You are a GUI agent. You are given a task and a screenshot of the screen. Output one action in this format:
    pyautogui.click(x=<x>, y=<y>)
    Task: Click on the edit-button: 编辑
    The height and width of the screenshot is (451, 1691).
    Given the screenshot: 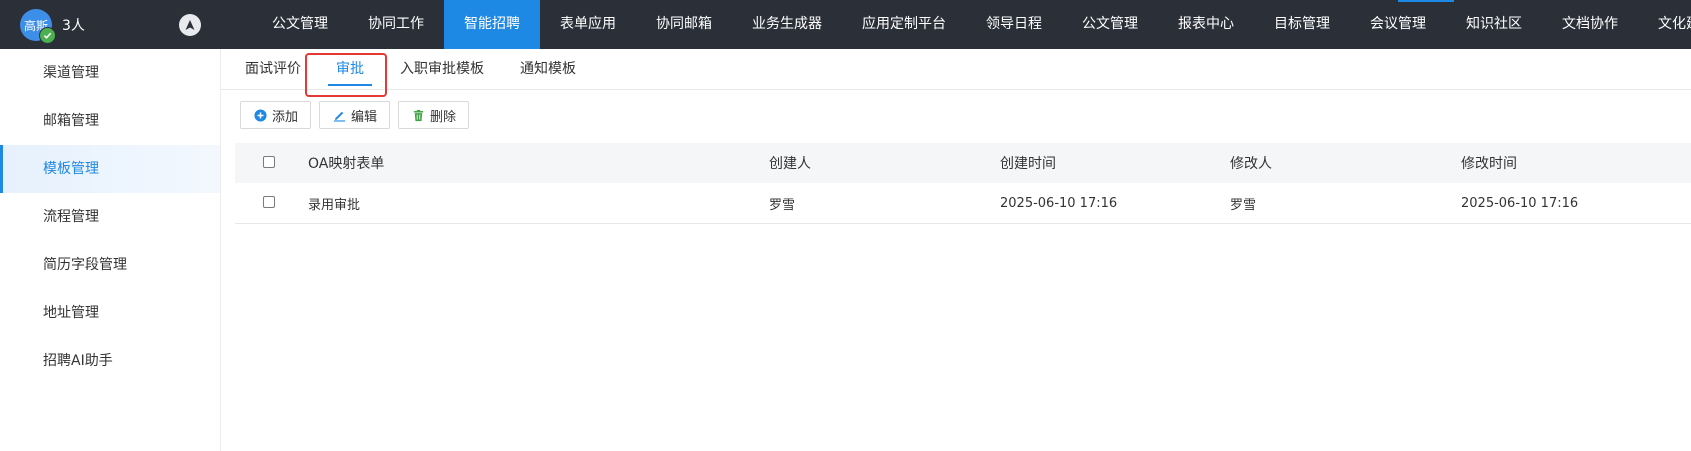 What is the action you would take?
    pyautogui.click(x=355, y=115)
    